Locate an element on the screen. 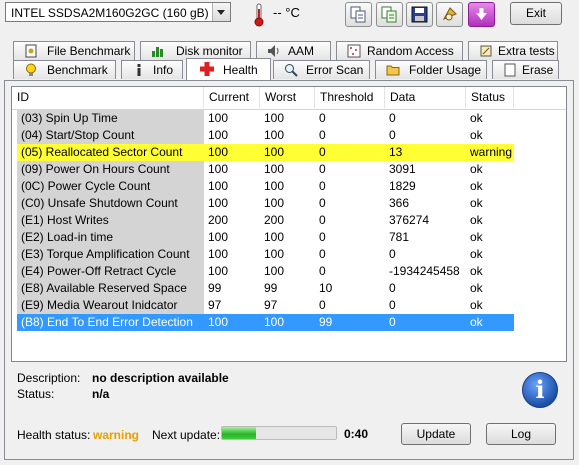 The image size is (579, 465). exit-button: Exit is located at coordinates (536, 13).